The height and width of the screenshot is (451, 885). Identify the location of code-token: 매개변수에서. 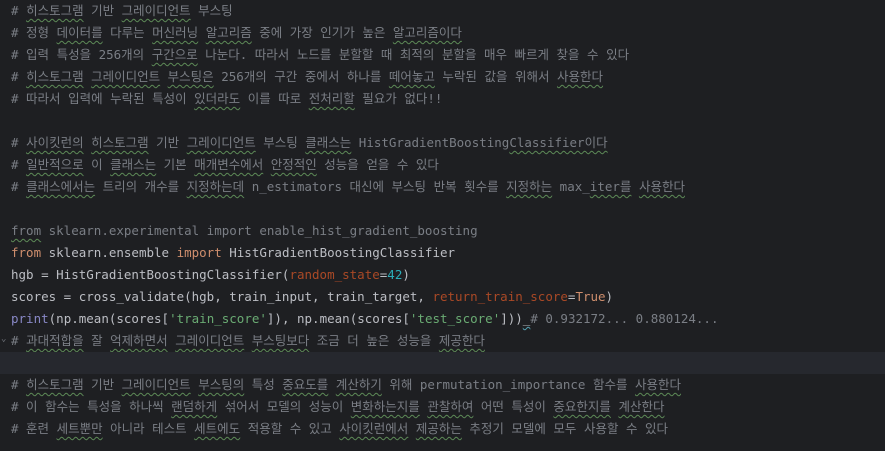
(229, 164).